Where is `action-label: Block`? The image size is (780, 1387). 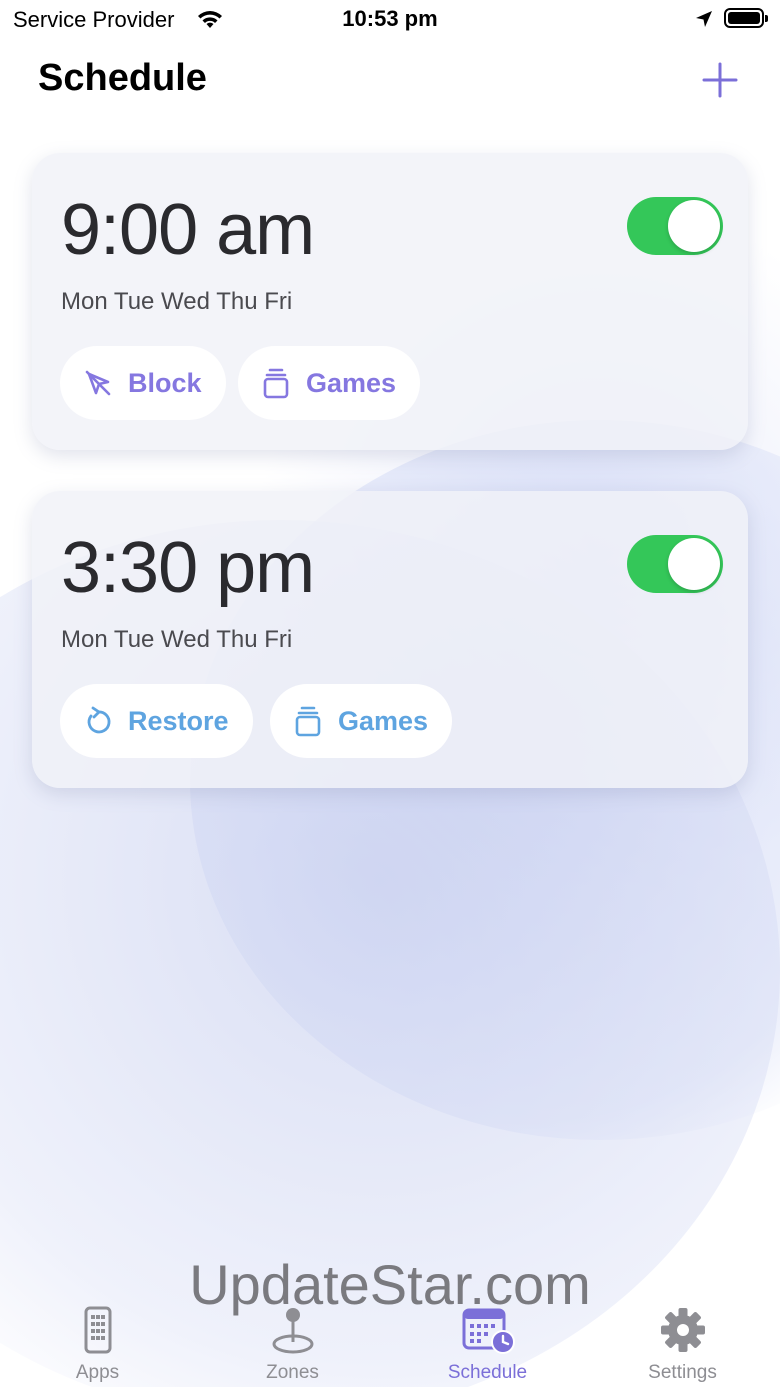 action-label: Block is located at coordinates (165, 382).